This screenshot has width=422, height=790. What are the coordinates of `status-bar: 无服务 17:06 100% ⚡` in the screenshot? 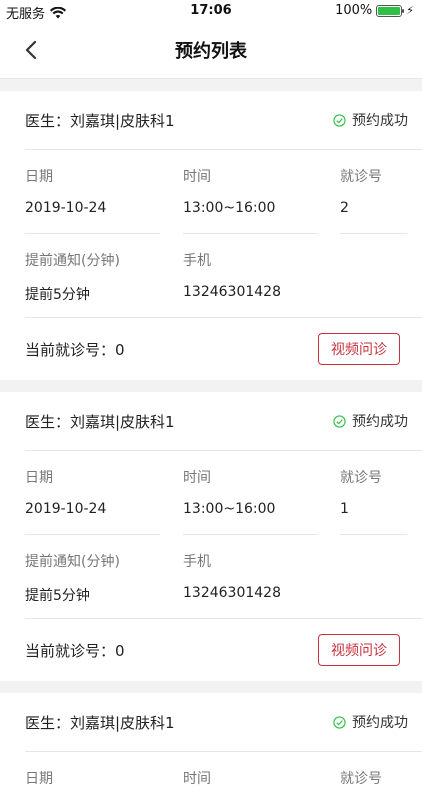 It's located at (211, 11).